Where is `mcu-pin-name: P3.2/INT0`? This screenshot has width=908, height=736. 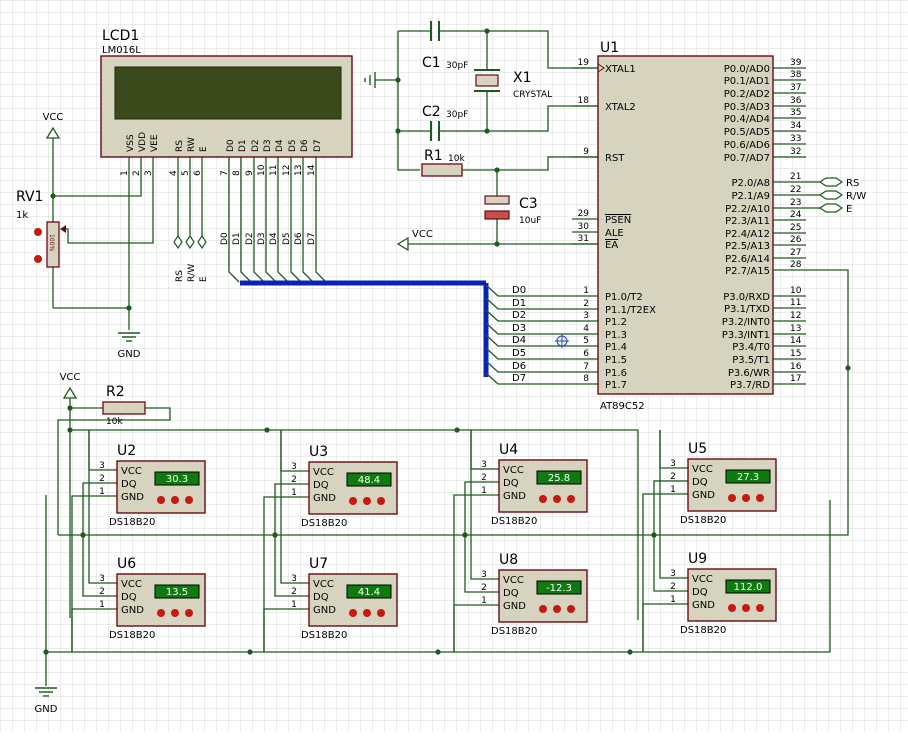 mcu-pin-name: P3.2/INT0 is located at coordinates (746, 322).